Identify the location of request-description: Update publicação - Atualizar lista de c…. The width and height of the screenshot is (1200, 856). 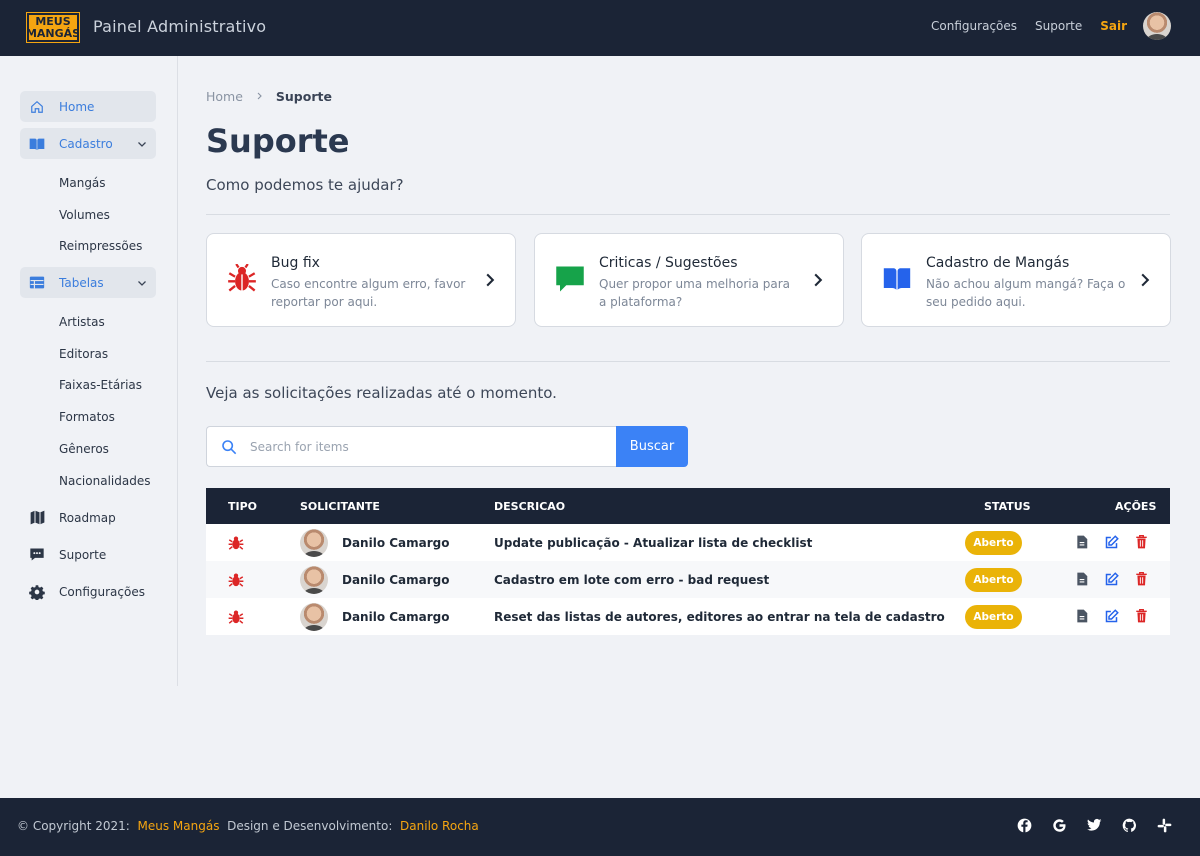
(653, 543).